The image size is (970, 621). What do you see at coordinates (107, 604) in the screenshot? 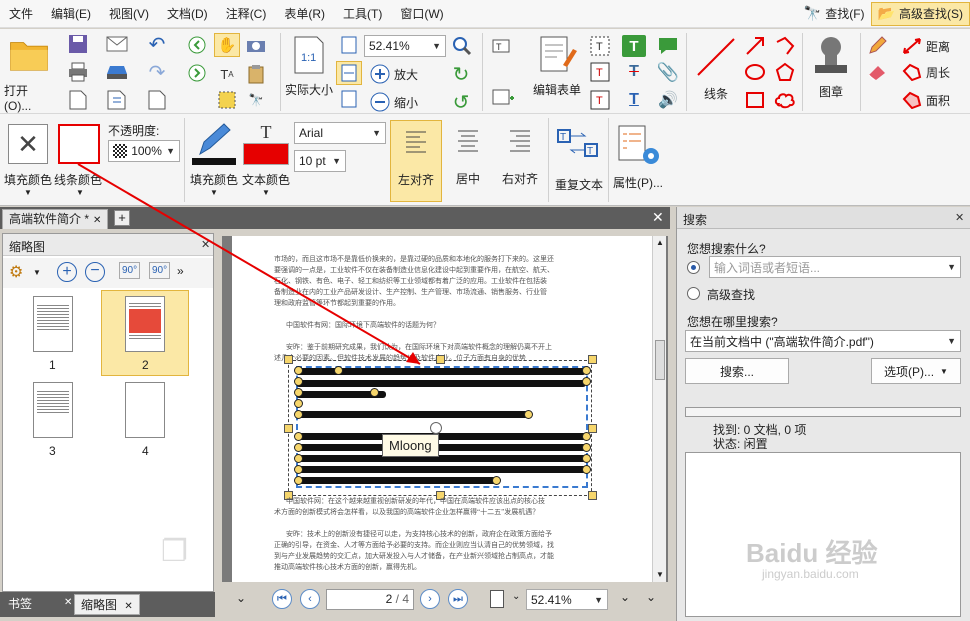
I see `thumbnails-tab: 缩略图 ✕` at bounding box center [107, 604].